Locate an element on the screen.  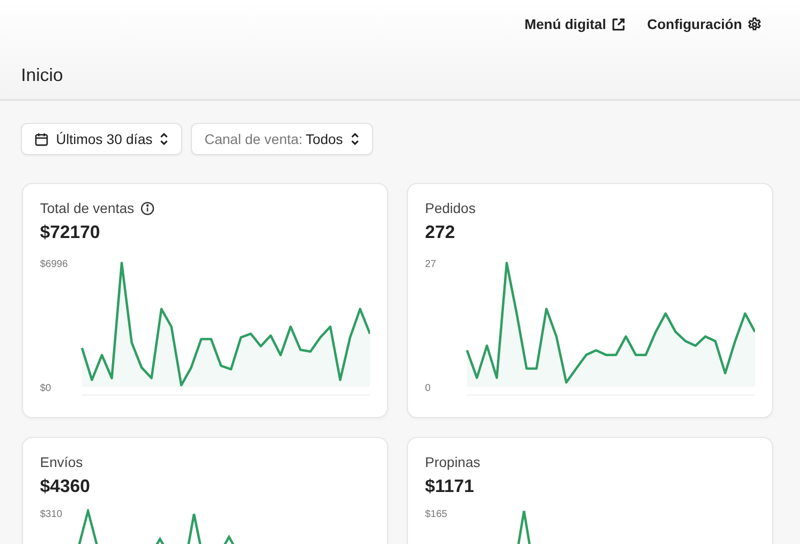
card-title: Envíos is located at coordinates (61, 462).